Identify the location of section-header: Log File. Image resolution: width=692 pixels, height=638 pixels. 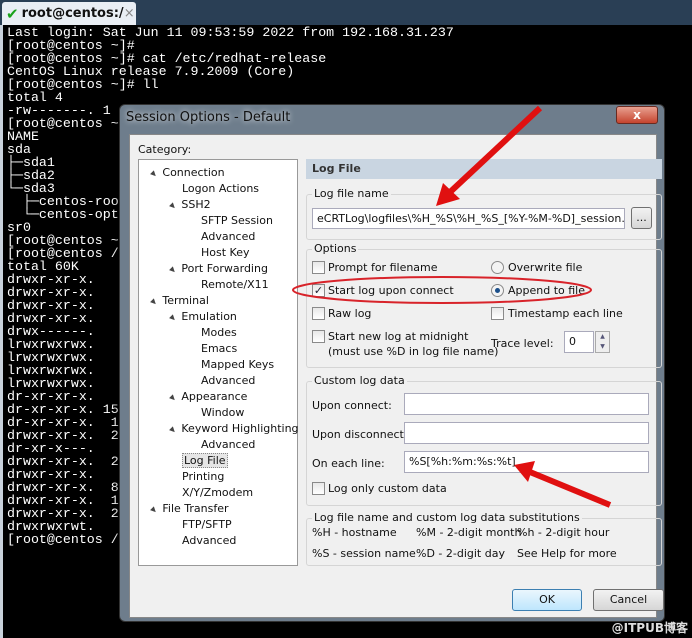
(484, 169).